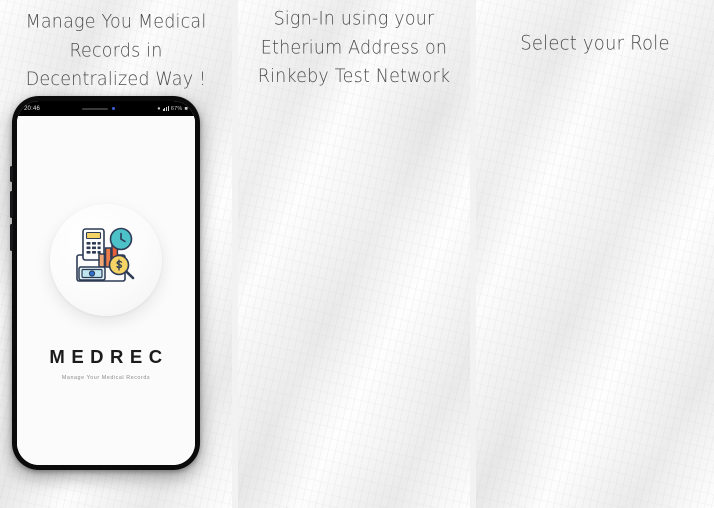 The width and height of the screenshot is (714, 508). Describe the element at coordinates (32, 108) in the screenshot. I see `status-clock: 20:46` at that location.